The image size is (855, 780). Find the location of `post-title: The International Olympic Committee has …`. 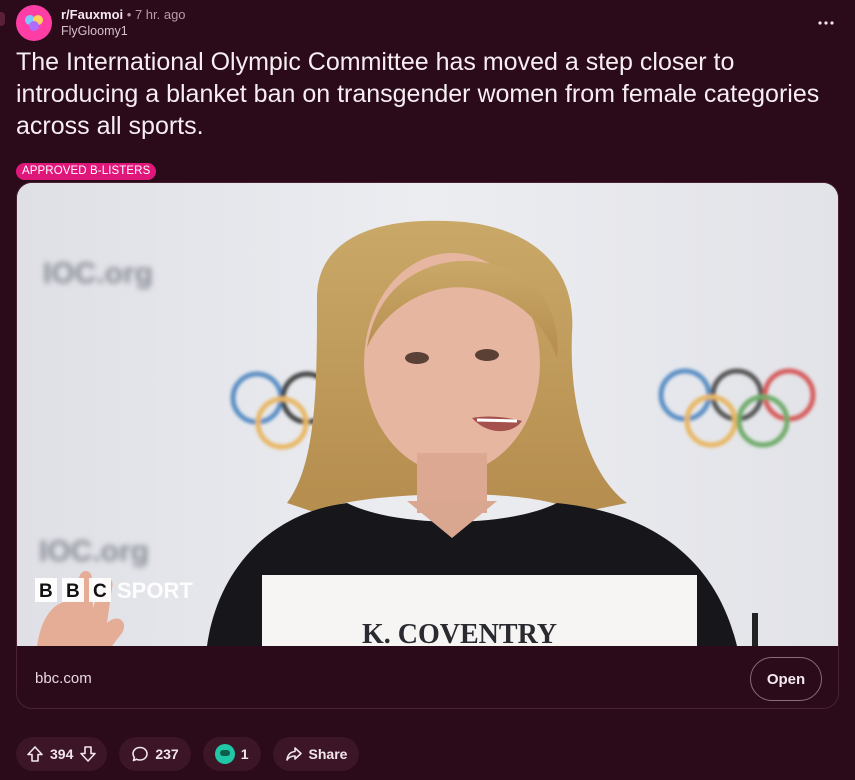

post-title: The International Olympic Committee has … is located at coordinates (426, 94).